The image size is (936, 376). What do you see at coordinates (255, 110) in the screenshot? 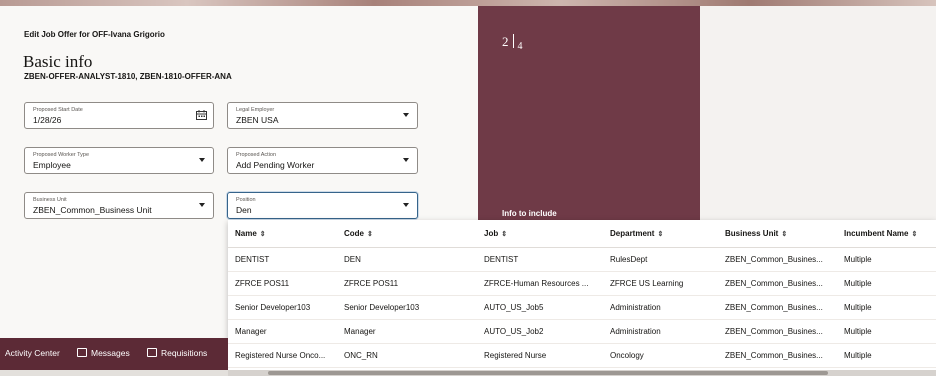
I see `legal-employer-label: Legal Employer` at bounding box center [255, 110].